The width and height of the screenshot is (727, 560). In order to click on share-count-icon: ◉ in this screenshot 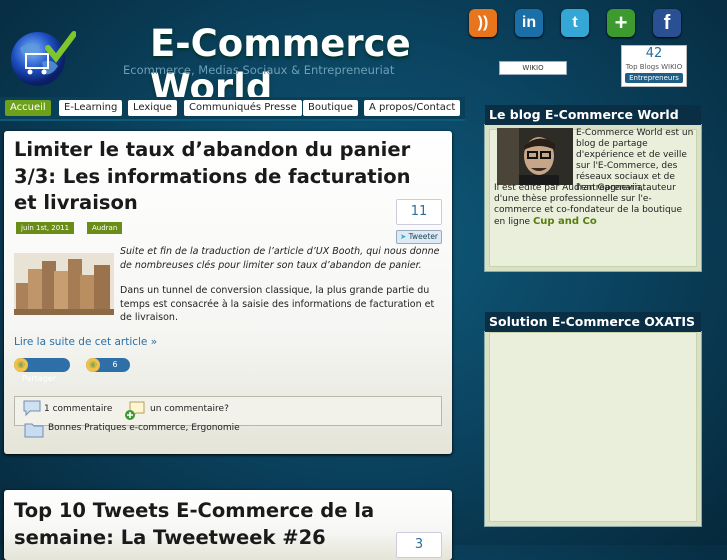, I will do `click(93, 365)`.